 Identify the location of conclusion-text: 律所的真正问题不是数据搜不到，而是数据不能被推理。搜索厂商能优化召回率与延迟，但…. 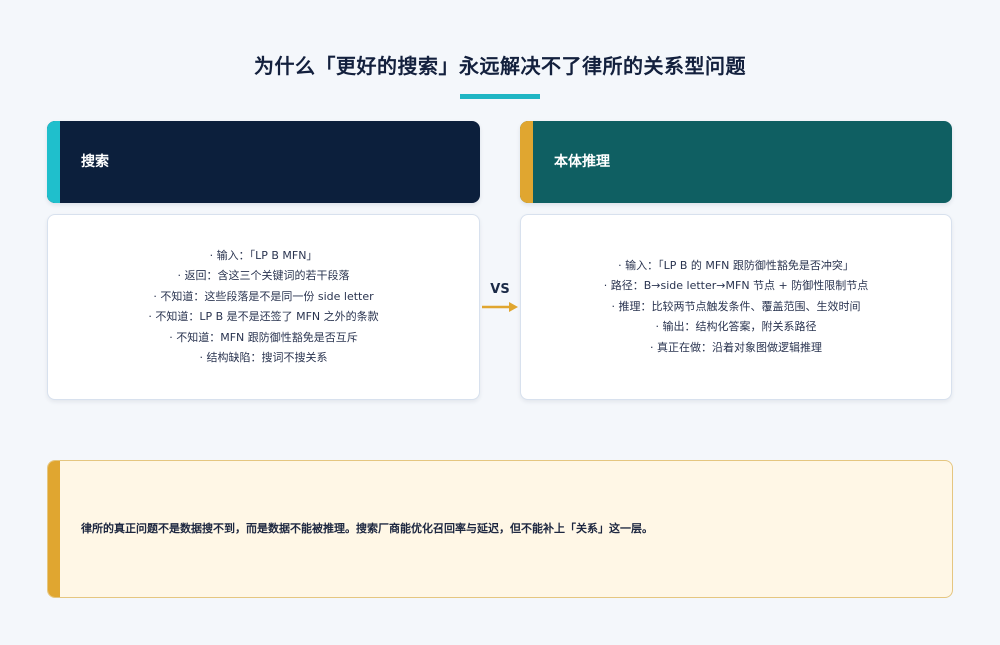
(367, 528).